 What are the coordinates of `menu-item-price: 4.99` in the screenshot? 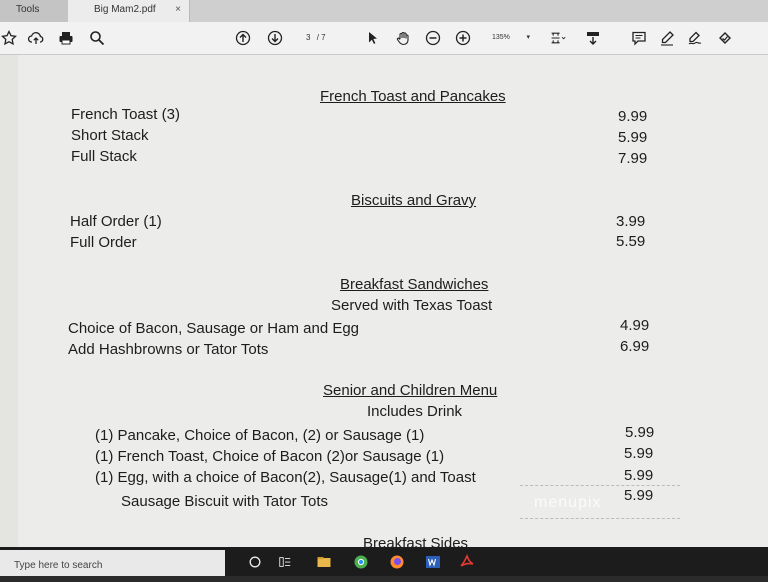 It's located at (635, 325).